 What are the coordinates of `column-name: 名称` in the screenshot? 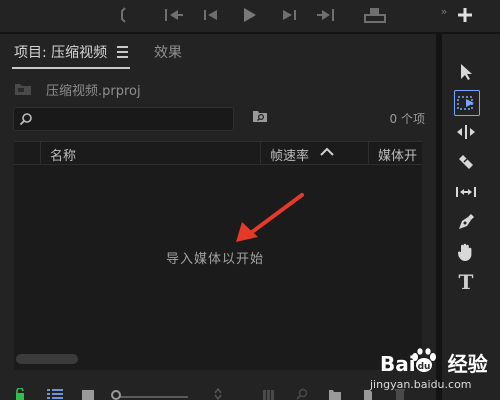 It's located at (63, 154).